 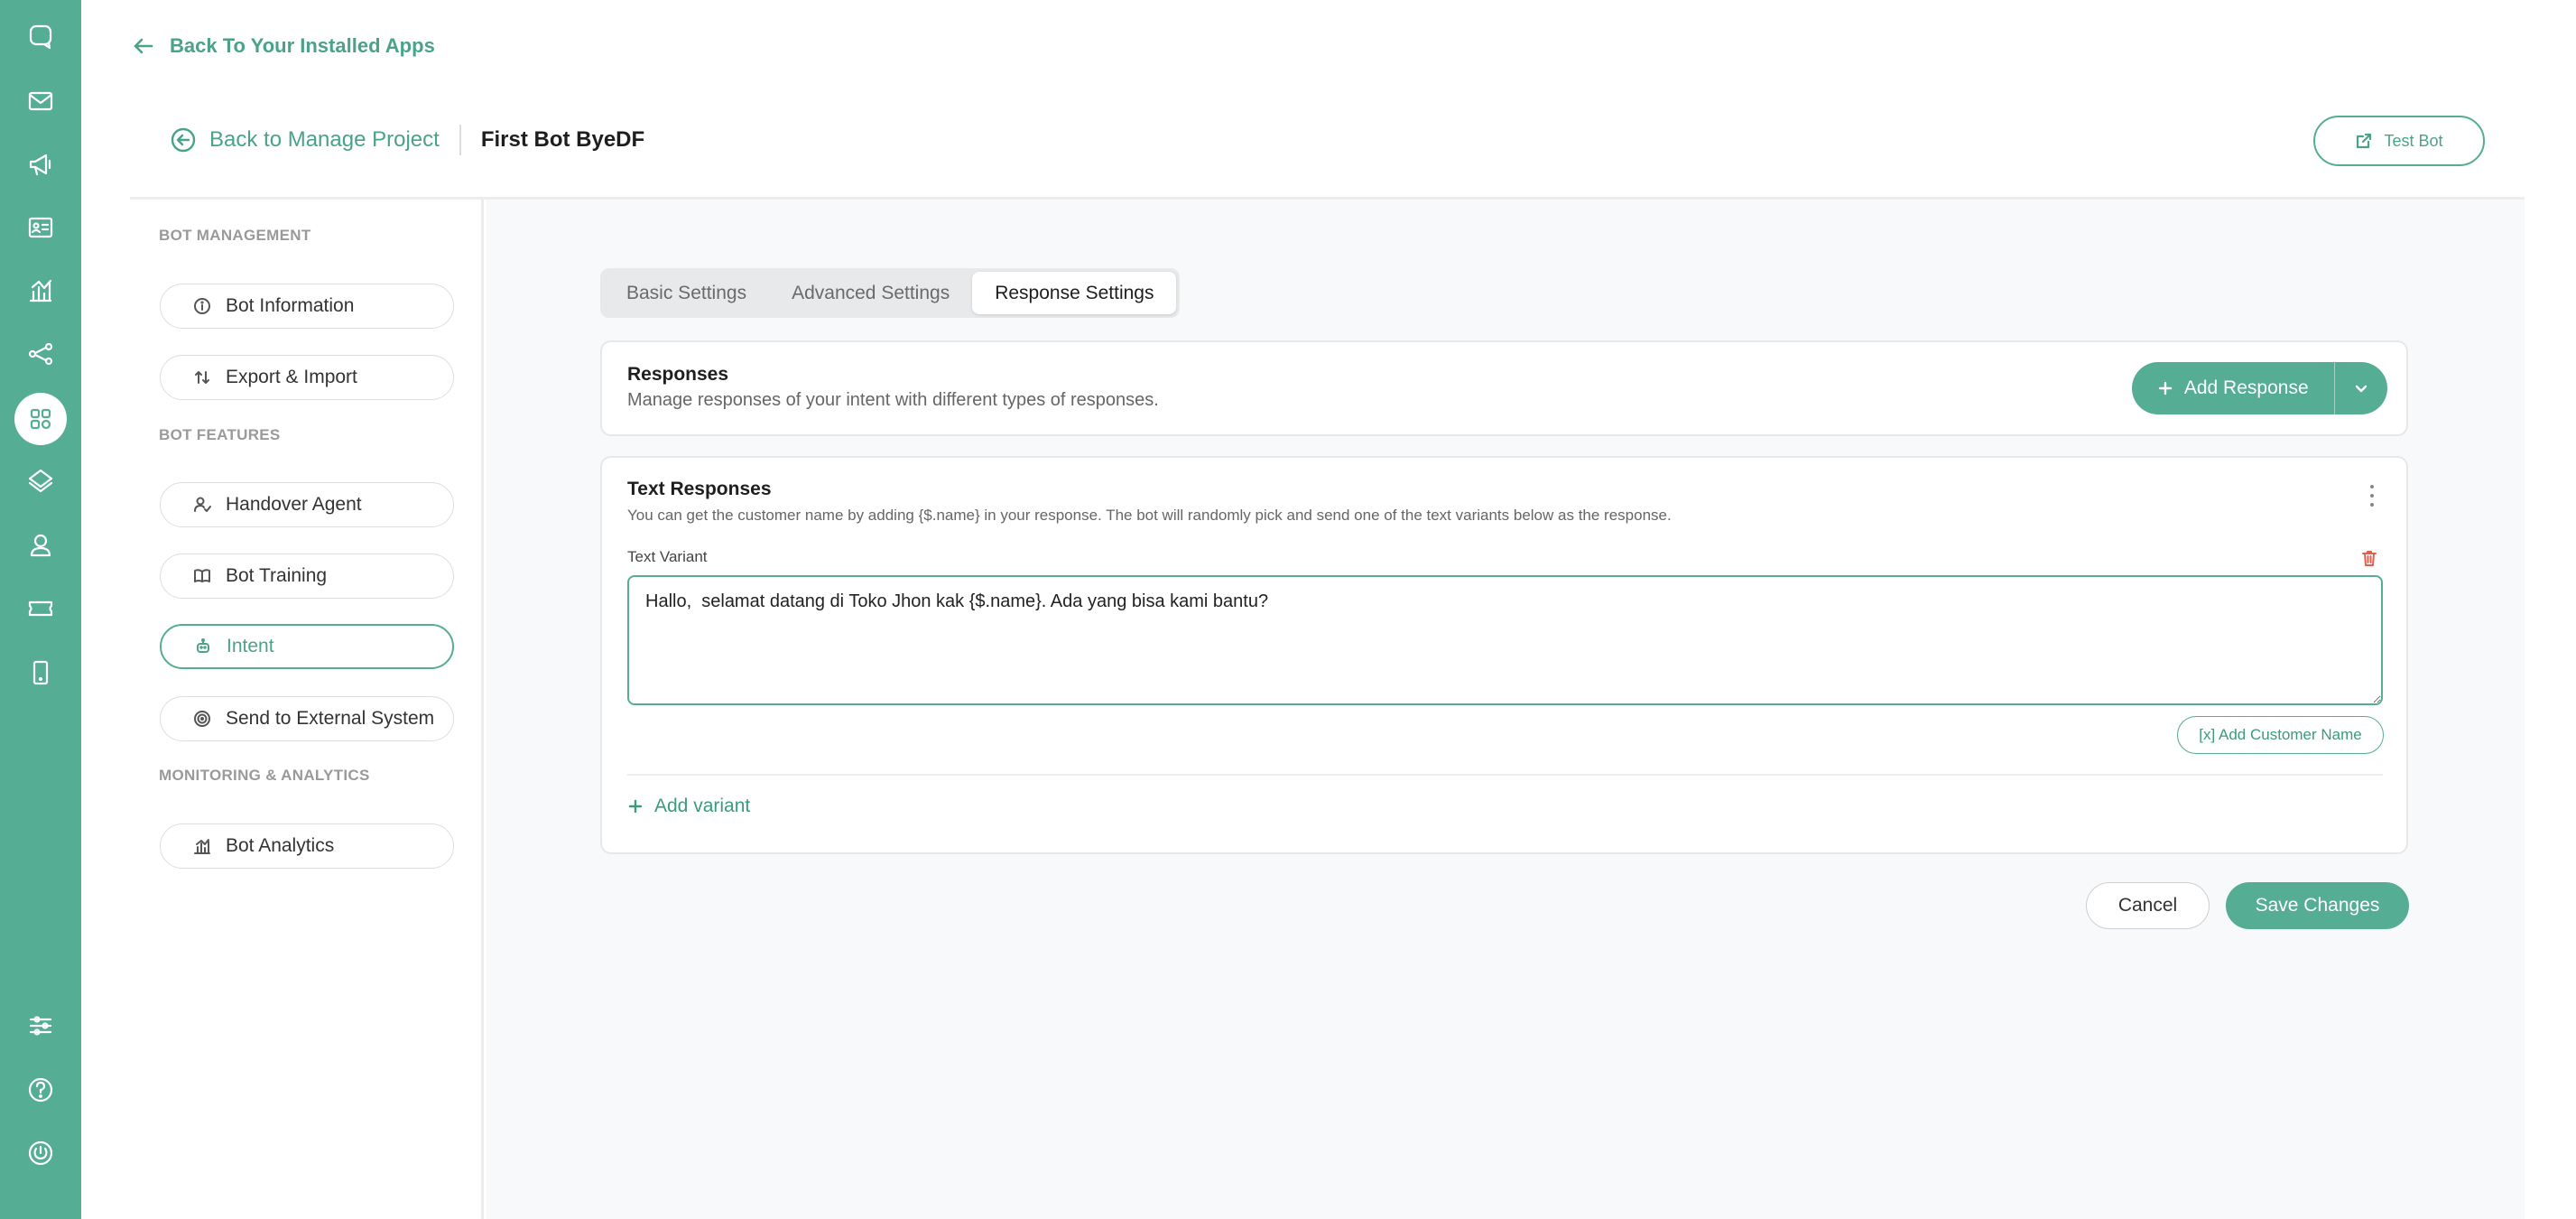 What do you see at coordinates (307, 646) in the screenshot?
I see `sidebar-item-intent: Intent` at bounding box center [307, 646].